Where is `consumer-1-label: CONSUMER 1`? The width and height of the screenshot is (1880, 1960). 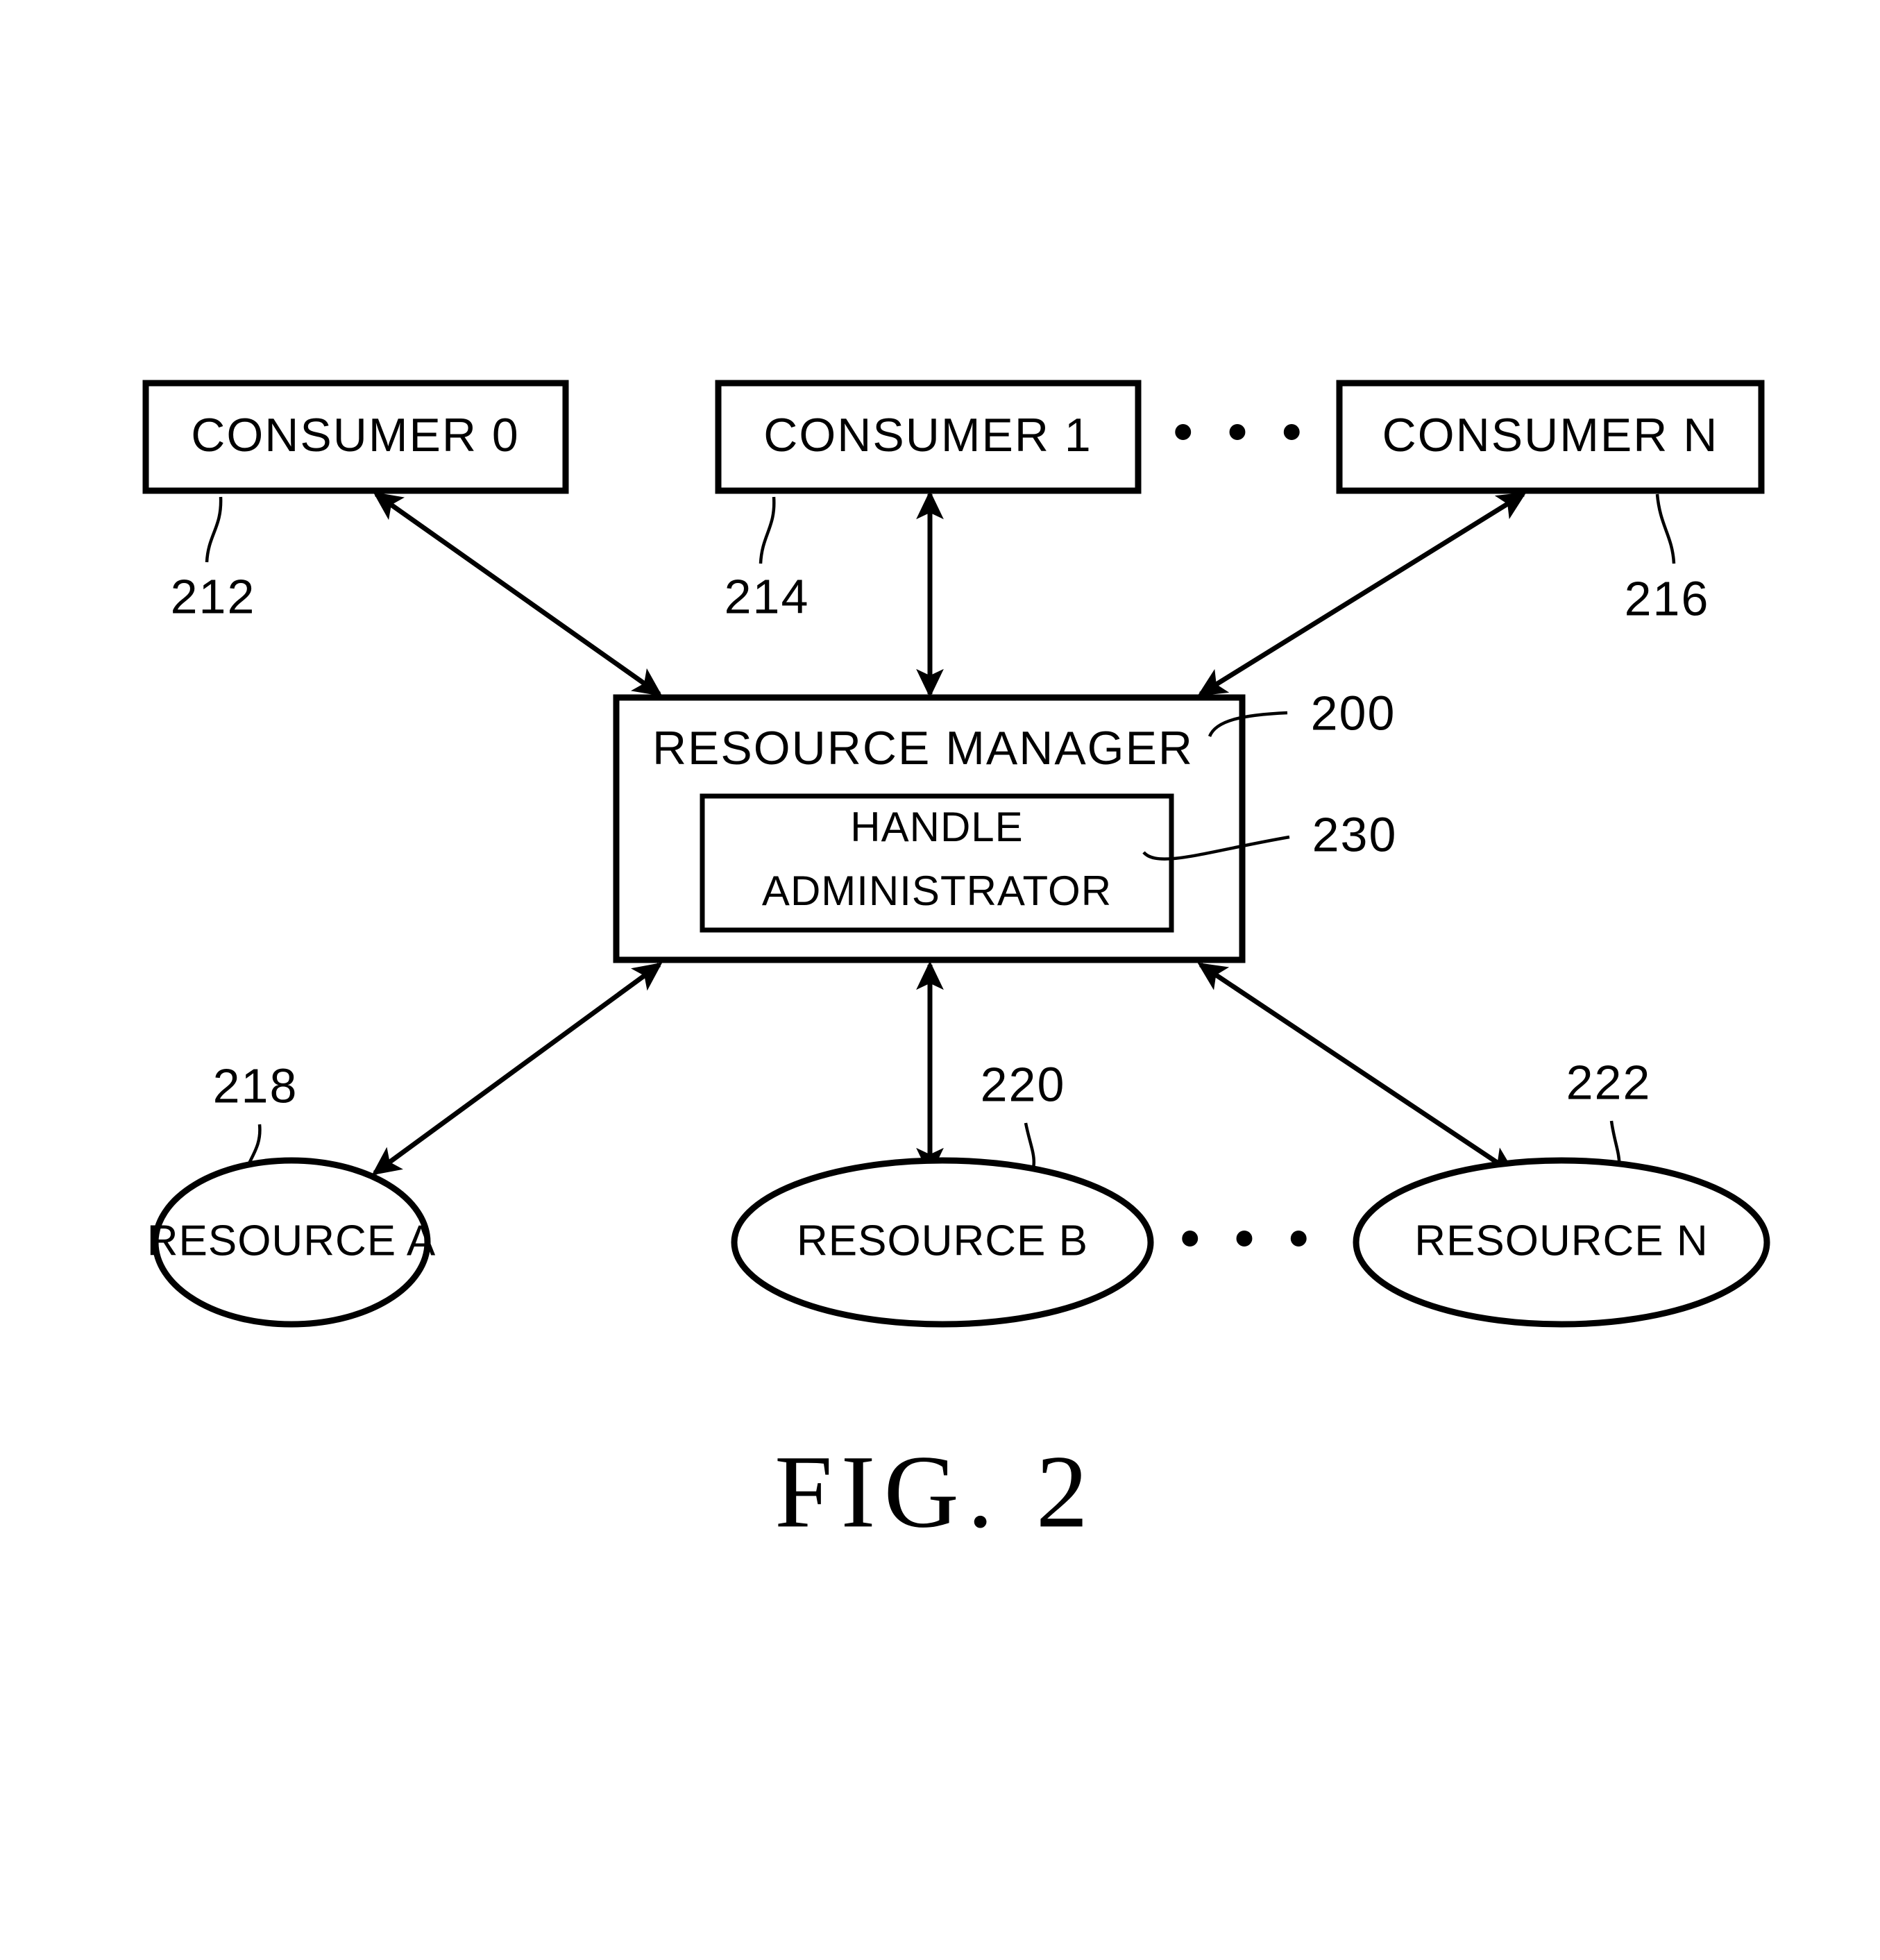
consumer-1-label: CONSUMER 1 is located at coordinates (927, 435).